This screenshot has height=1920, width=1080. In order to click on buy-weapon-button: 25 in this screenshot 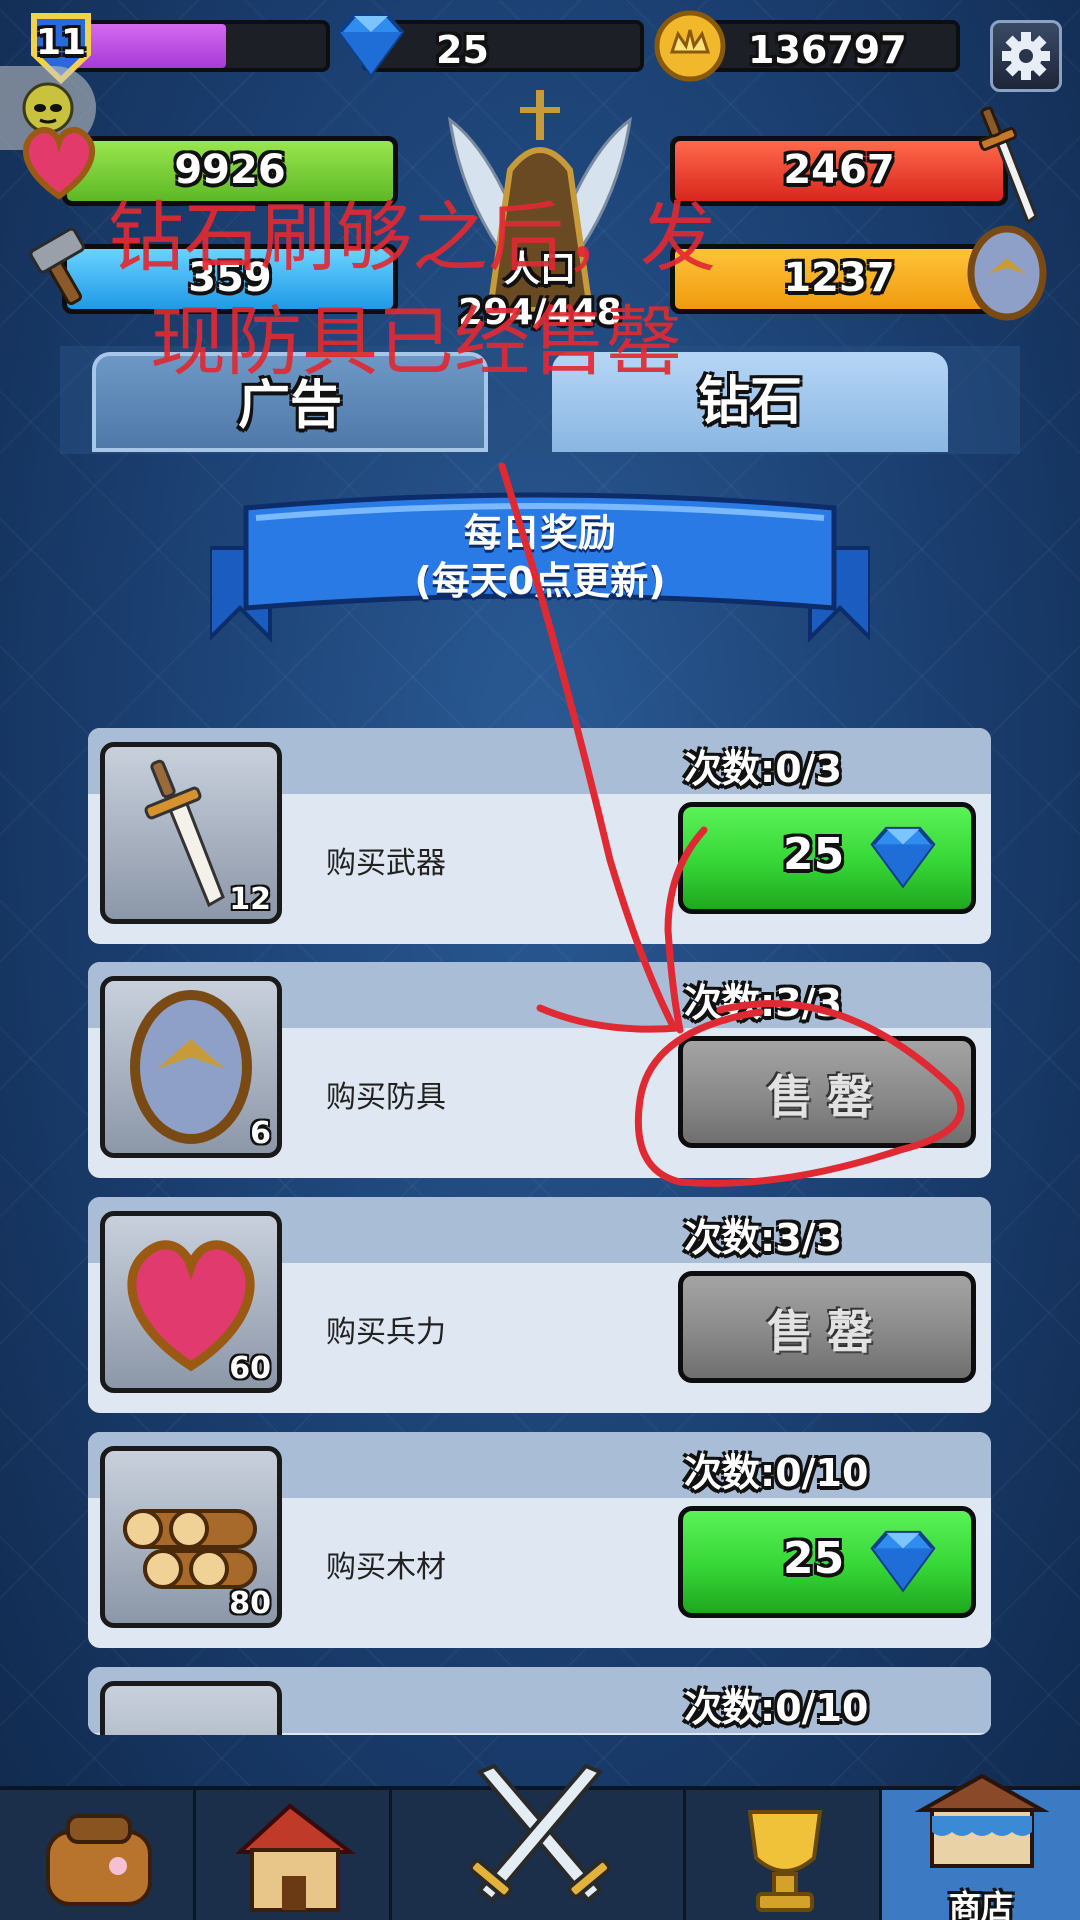, I will do `click(827, 858)`.